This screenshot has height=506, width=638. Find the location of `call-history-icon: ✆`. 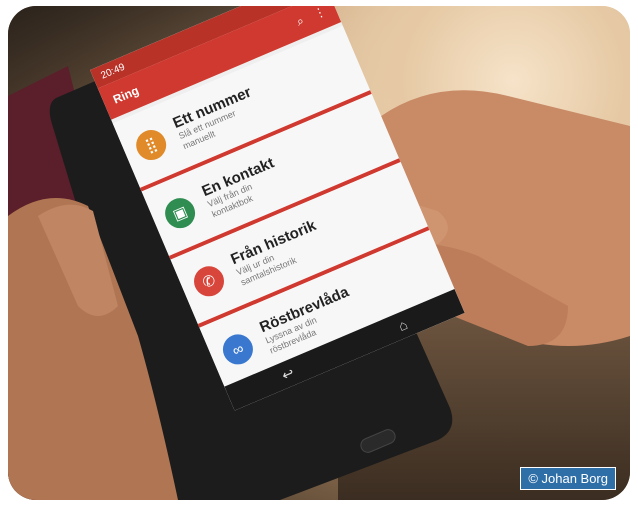

call-history-icon: ✆ is located at coordinates (209, 281).